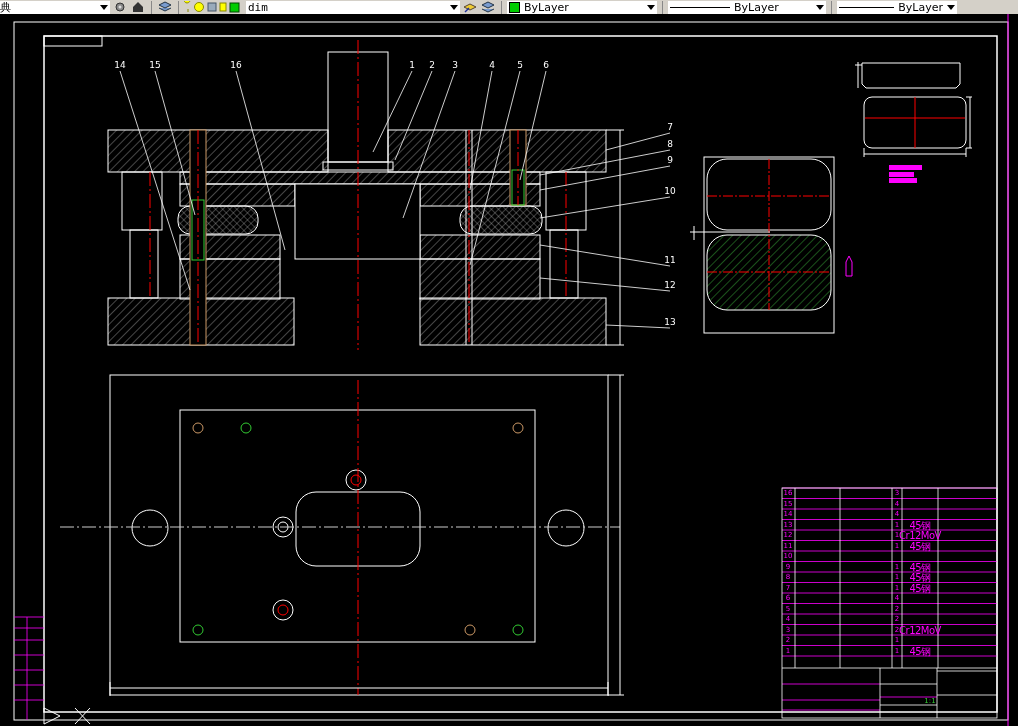 This screenshot has height=726, width=1018. What do you see at coordinates (353, 7) in the screenshot?
I see `layer-dropdown: dim` at bounding box center [353, 7].